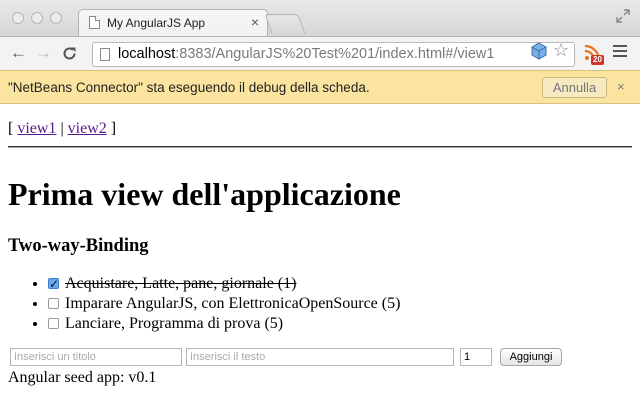 The height and width of the screenshot is (410, 640). What do you see at coordinates (113, 128) in the screenshot?
I see `menu-bracket-close: ]` at bounding box center [113, 128].